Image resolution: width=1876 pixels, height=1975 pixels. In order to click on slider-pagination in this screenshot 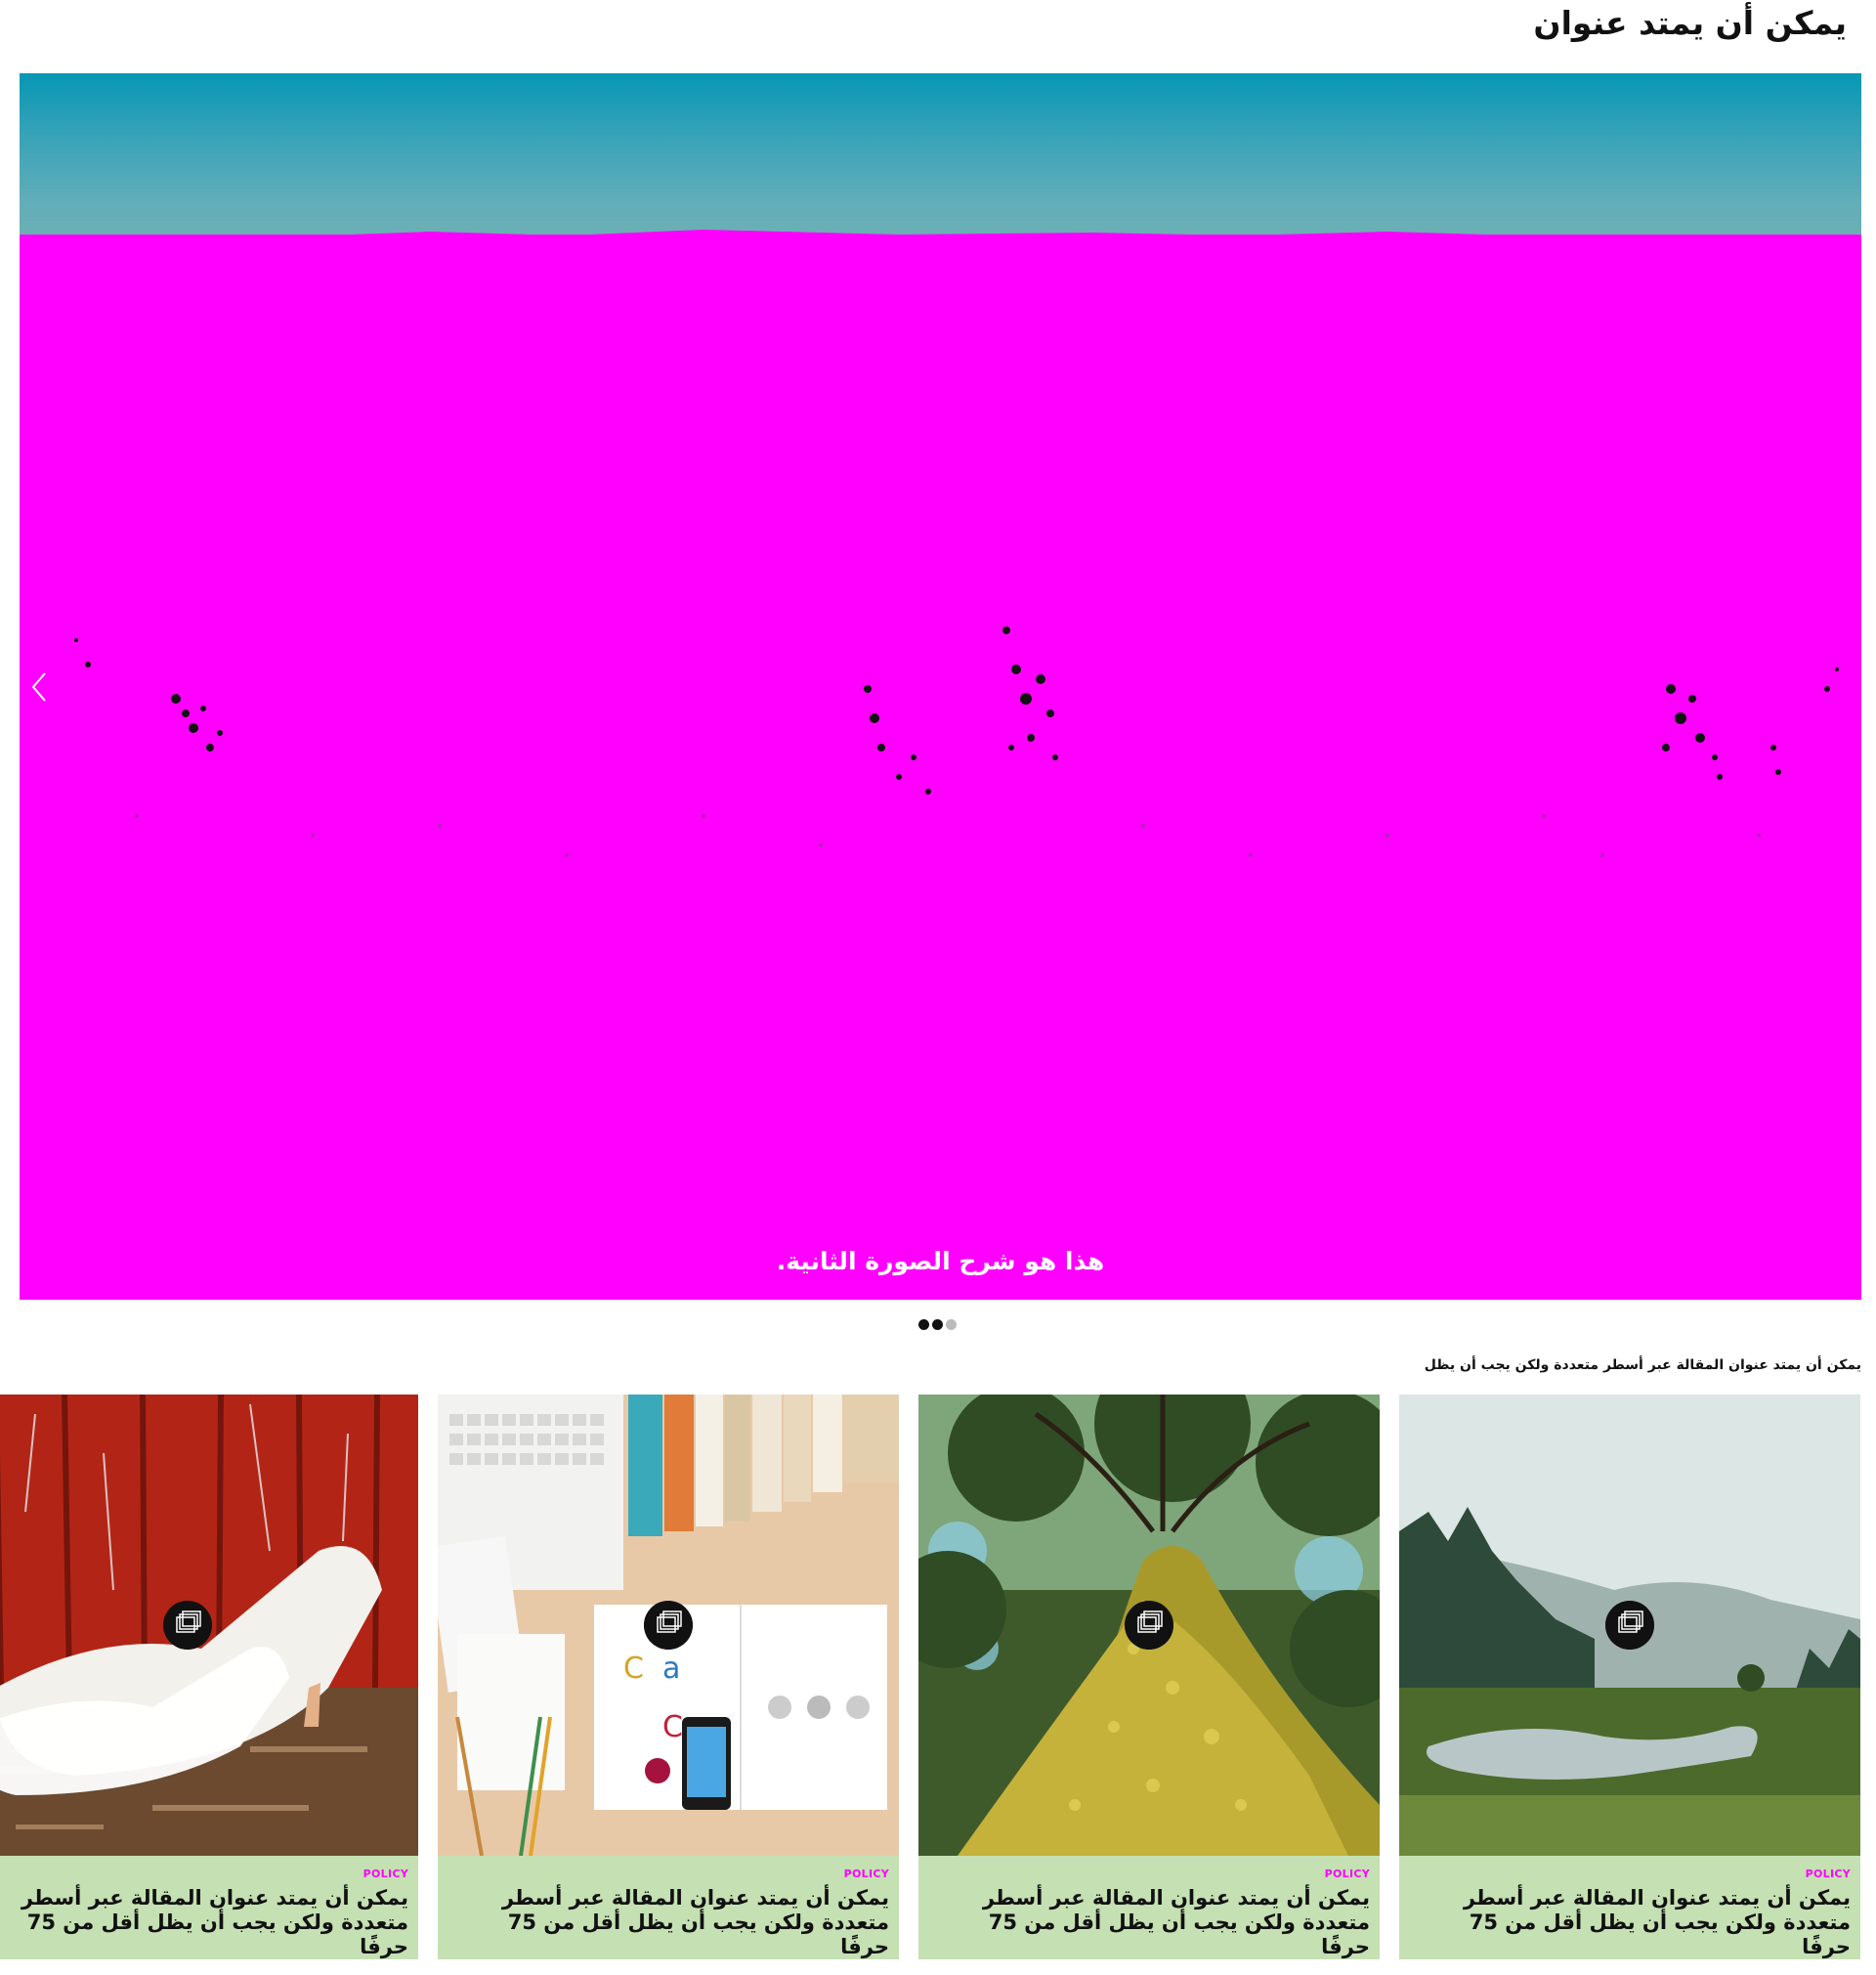, I will do `click(937, 1326)`.